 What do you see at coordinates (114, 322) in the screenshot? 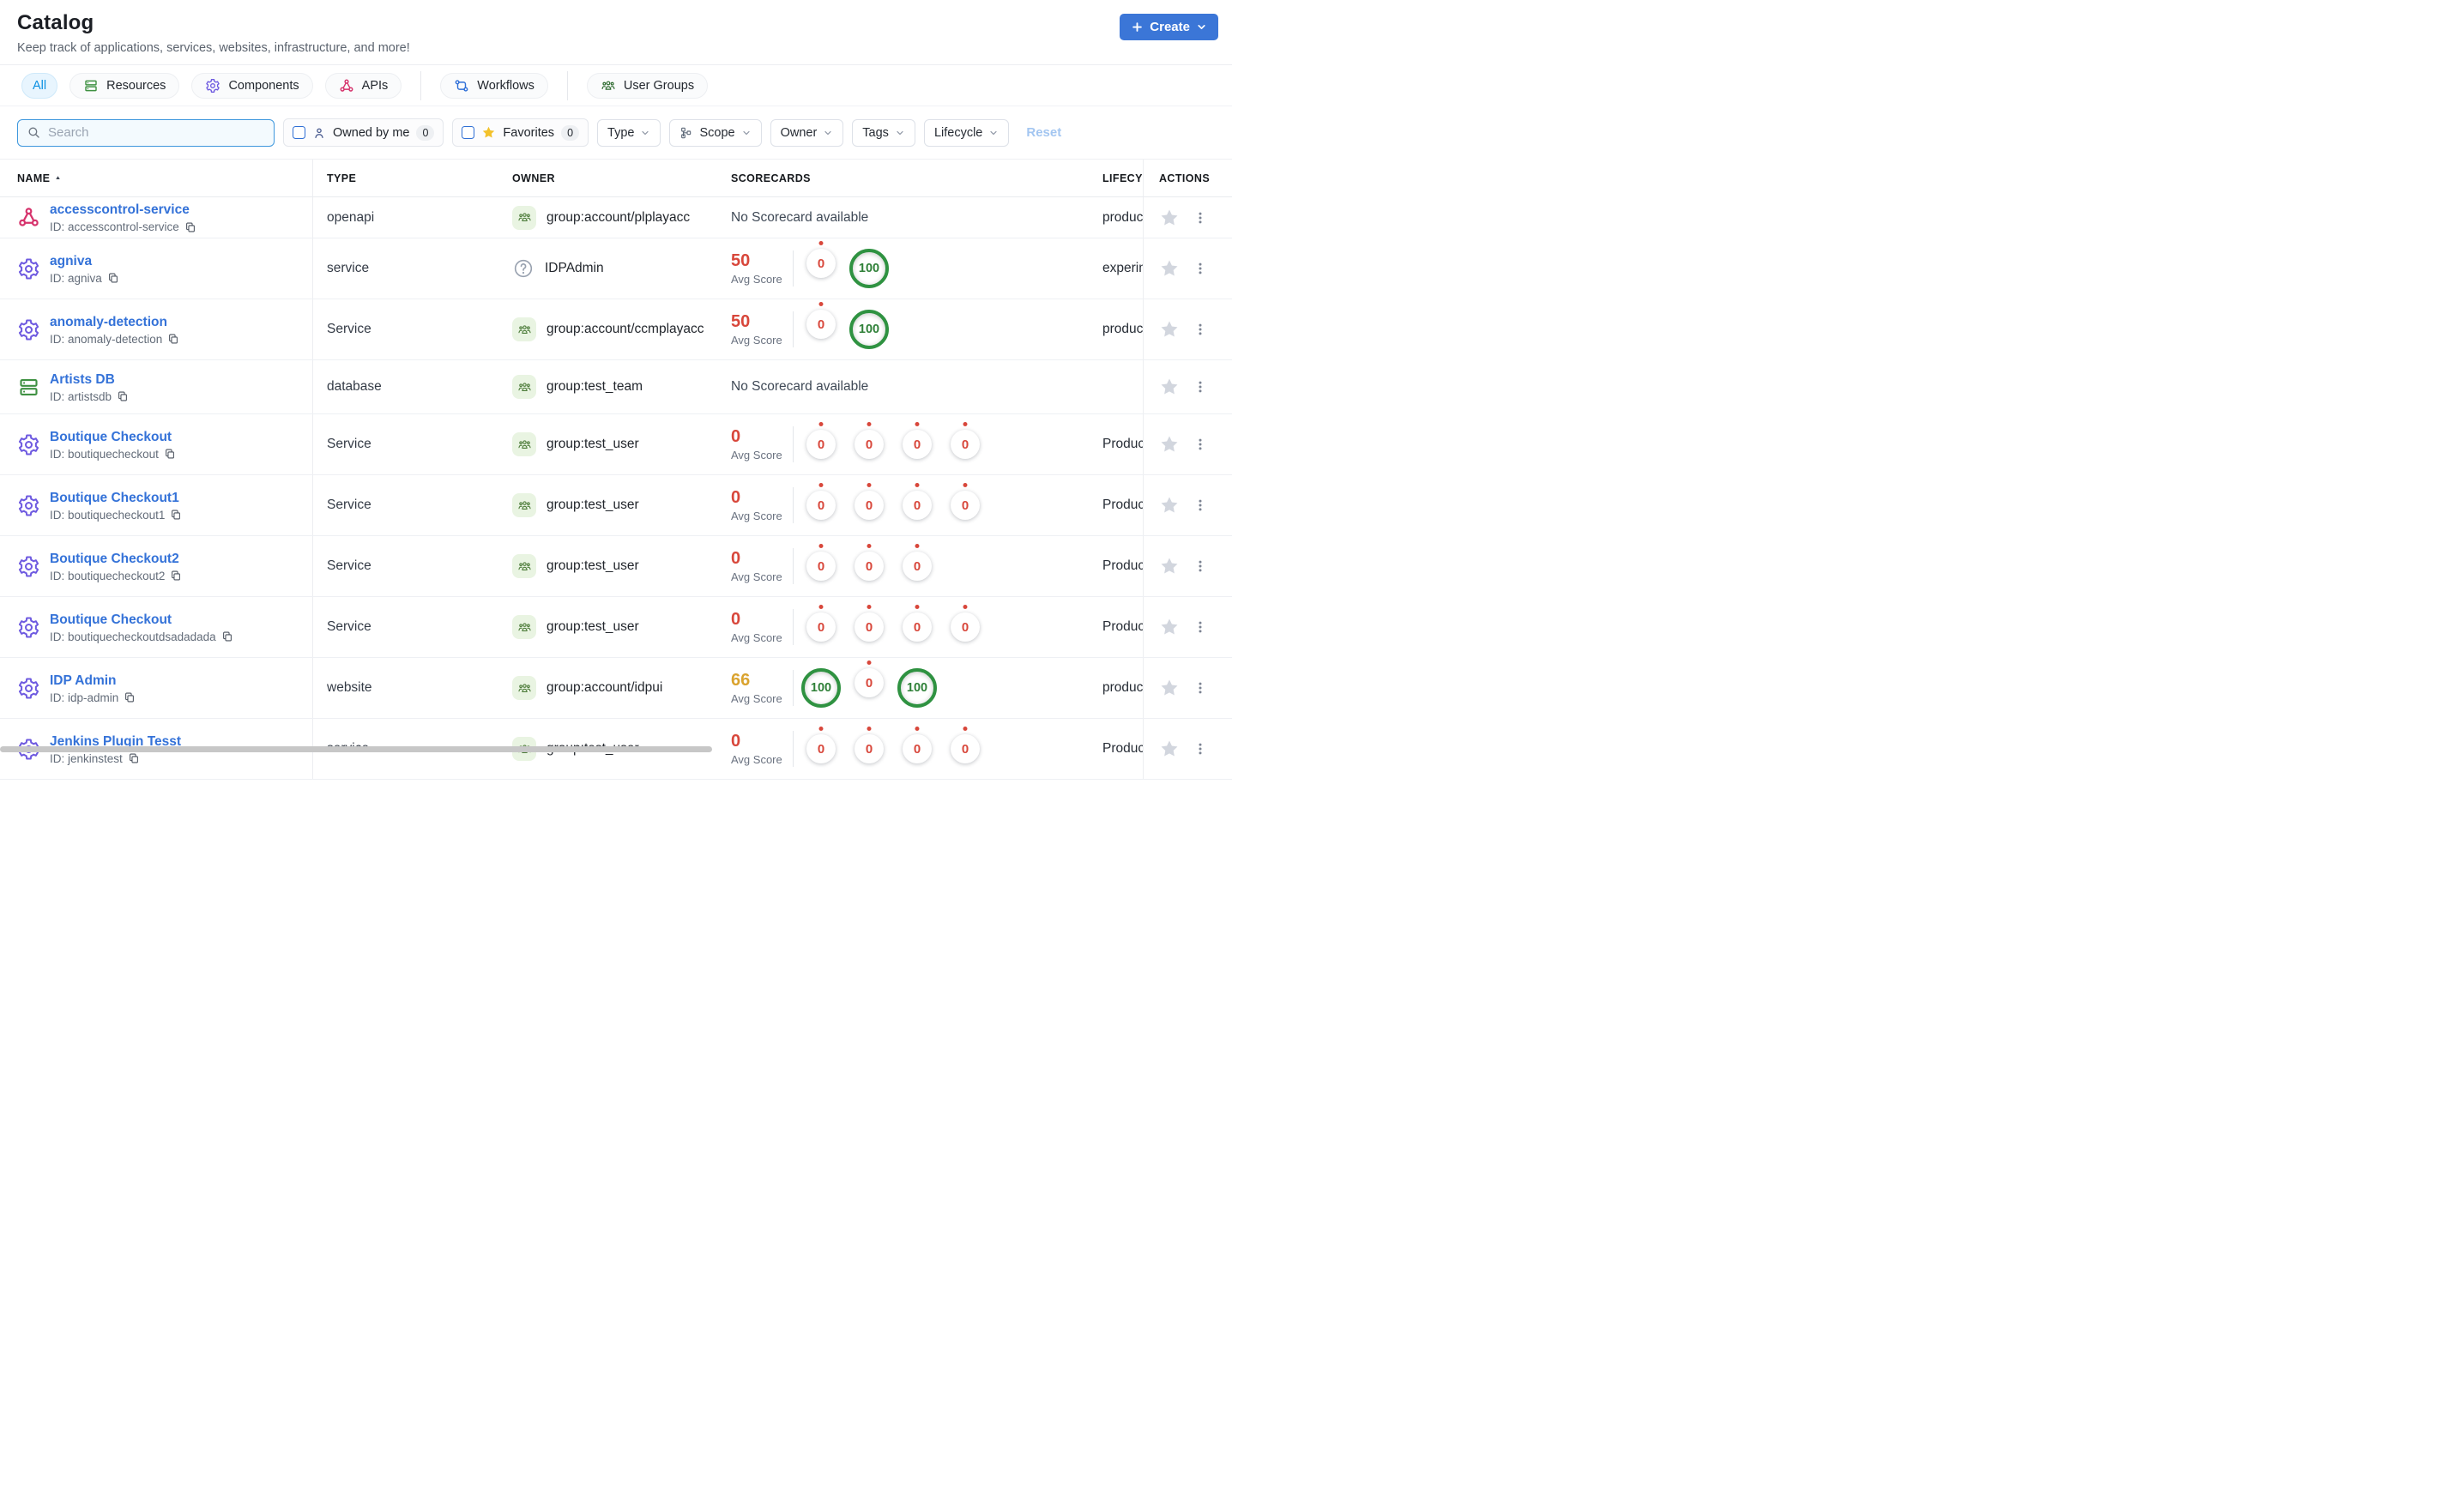
I see `entity-name-link: anomaly-detection` at bounding box center [114, 322].